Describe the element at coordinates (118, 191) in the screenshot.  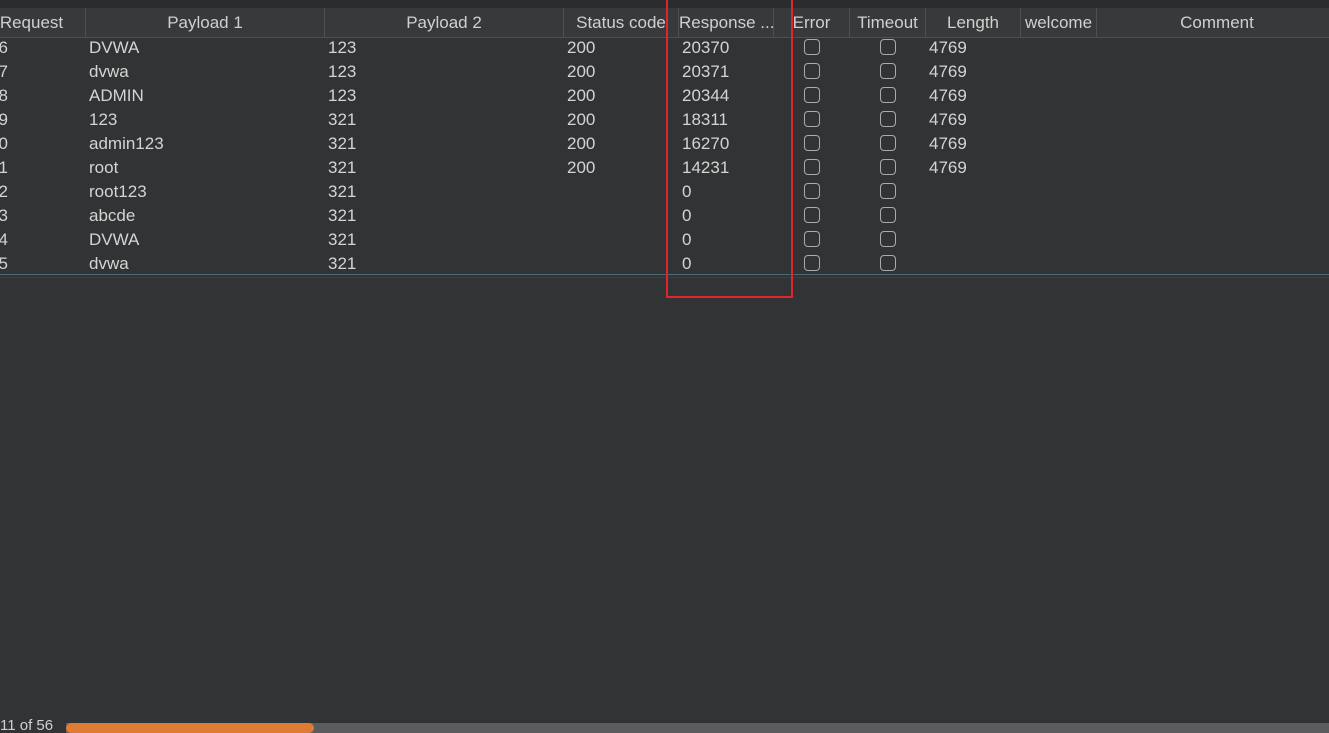
I see `cell-payload-1: root123` at that location.